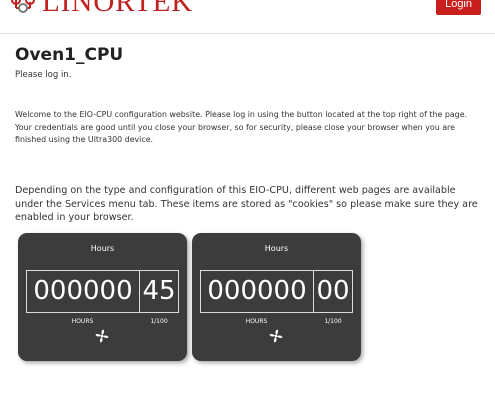 Image resolution: width=495 pixels, height=400 pixels. What do you see at coordinates (43, 75) in the screenshot?
I see `page-subtitle: Please log in.` at bounding box center [43, 75].